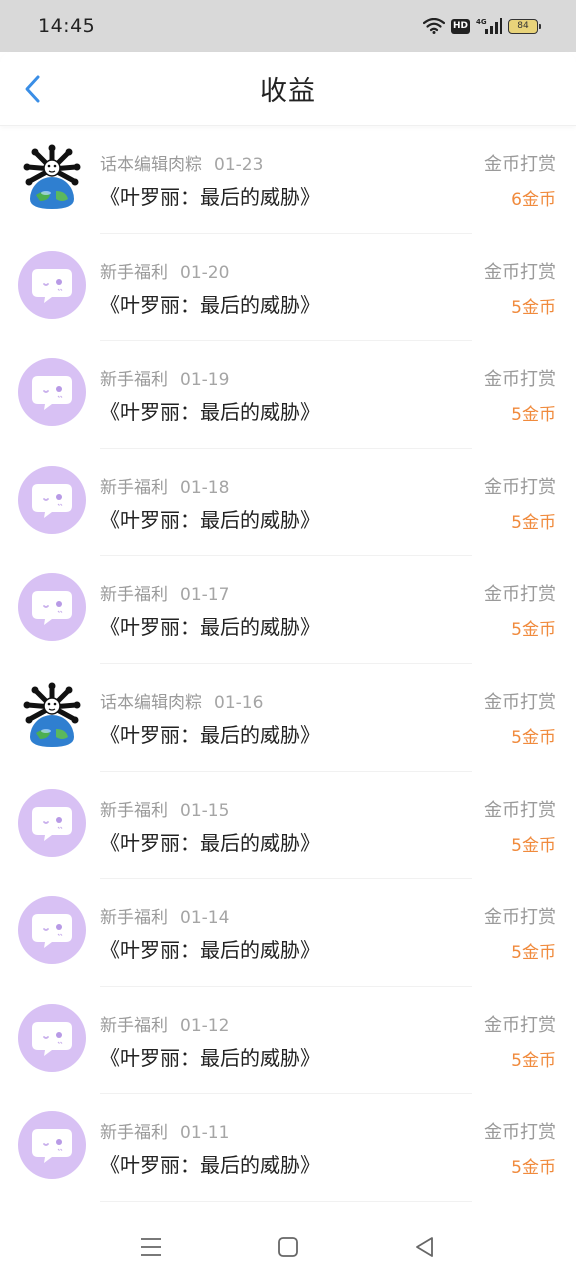 The image size is (576, 1280). What do you see at coordinates (205, 380) in the screenshot?
I see `record-date: 01-19` at bounding box center [205, 380].